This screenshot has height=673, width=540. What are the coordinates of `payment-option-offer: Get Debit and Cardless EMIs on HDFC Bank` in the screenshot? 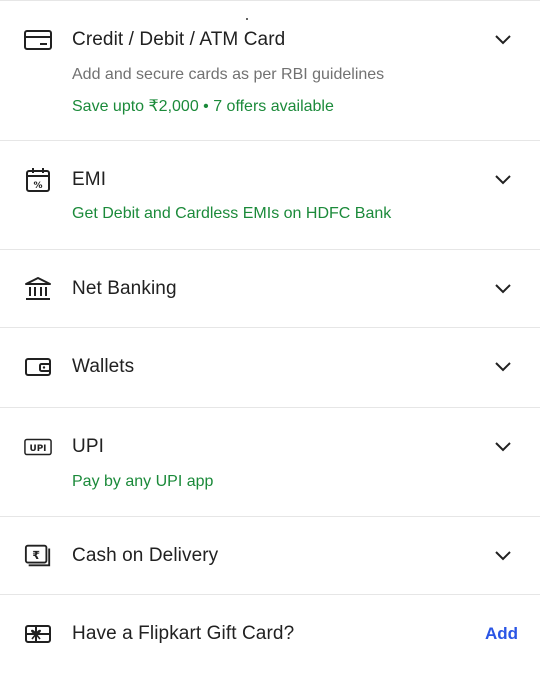 It's located at (231, 214).